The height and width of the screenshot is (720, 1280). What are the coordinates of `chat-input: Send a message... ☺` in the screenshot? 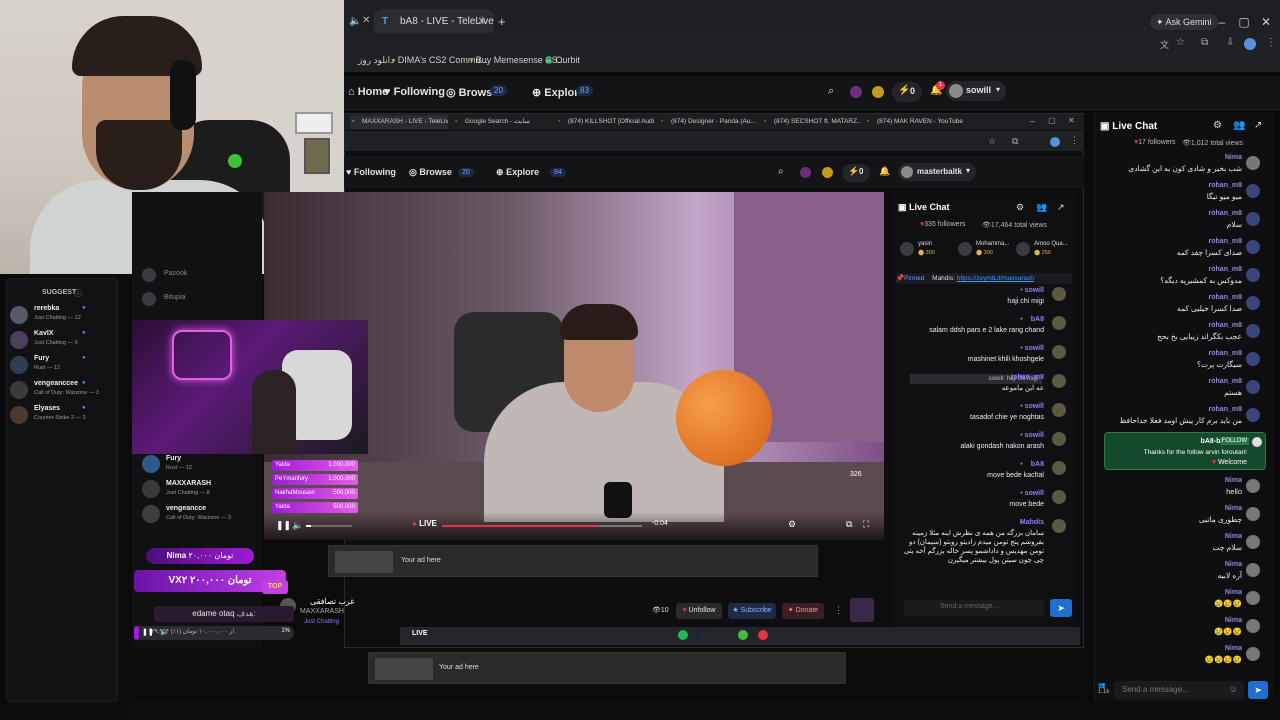 It's located at (1179, 690).